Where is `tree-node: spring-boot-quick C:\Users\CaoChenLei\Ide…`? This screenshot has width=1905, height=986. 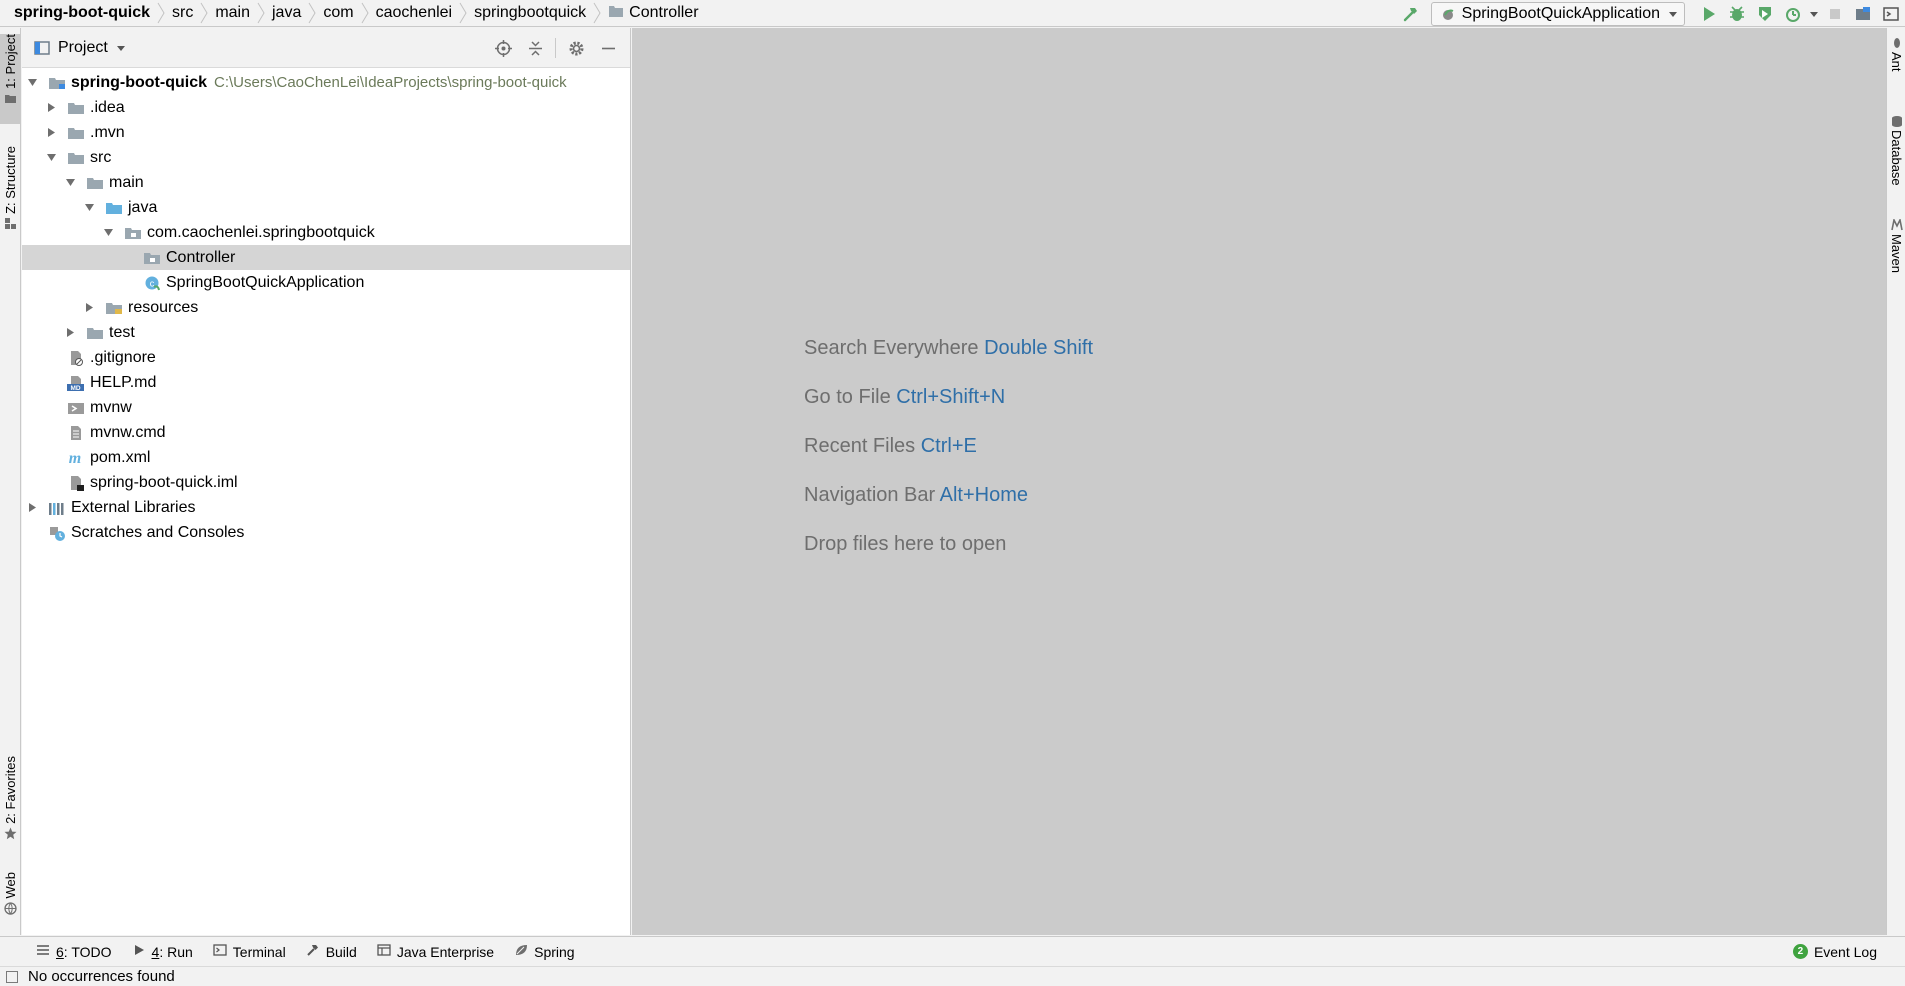
tree-node: spring-boot-quick C:\Users\CaoChenLei\Ide… is located at coordinates (326, 82).